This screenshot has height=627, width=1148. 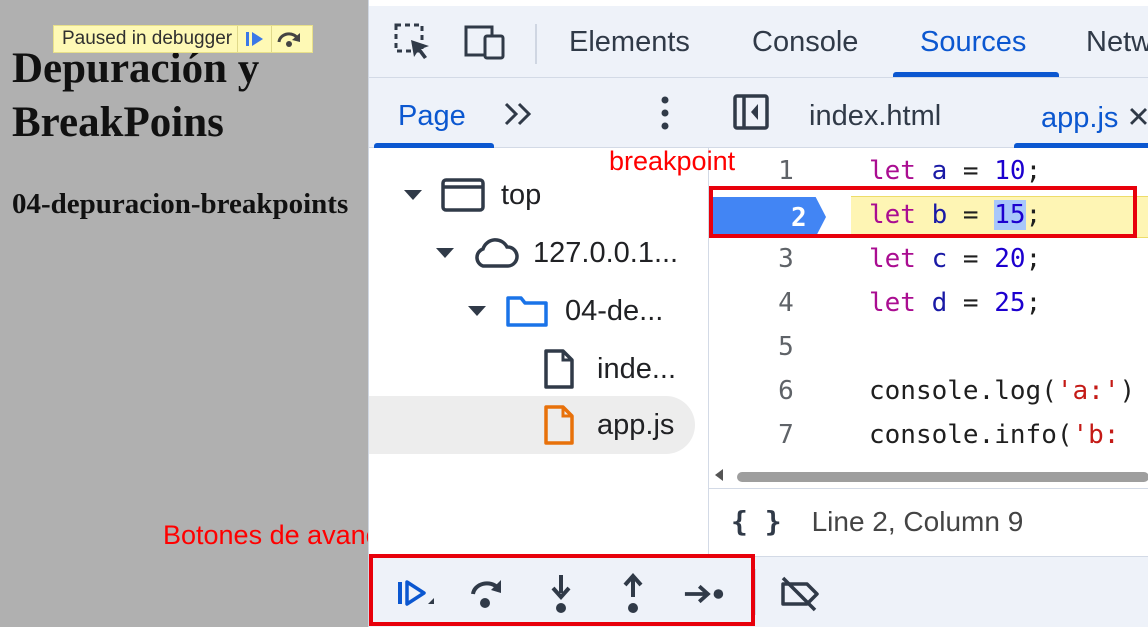 What do you see at coordinates (942, 477) in the screenshot?
I see `scrollbar-thumb` at bounding box center [942, 477].